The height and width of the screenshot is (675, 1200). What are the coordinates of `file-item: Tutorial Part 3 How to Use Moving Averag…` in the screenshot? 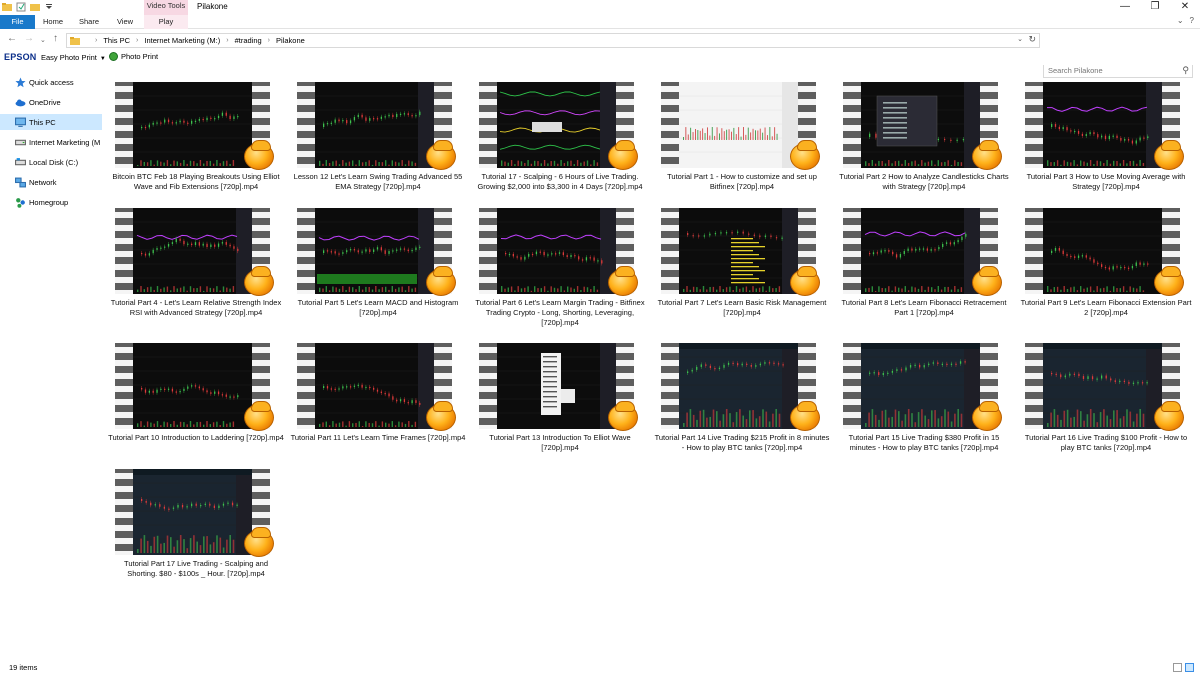 It's located at (1106, 139).